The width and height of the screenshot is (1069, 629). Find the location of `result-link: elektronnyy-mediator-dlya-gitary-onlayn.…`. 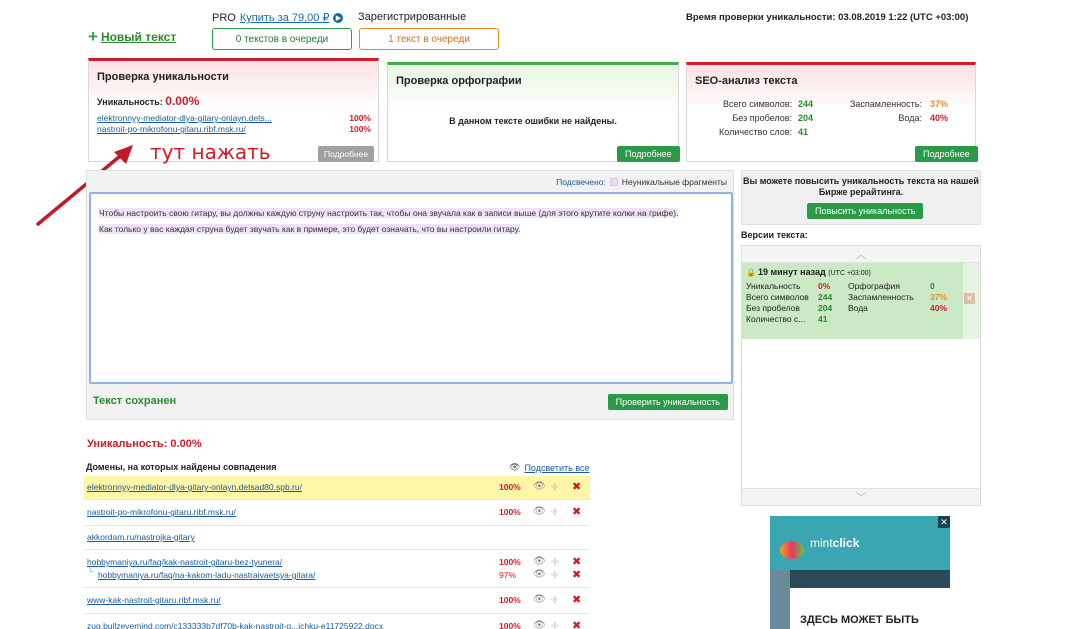

result-link: elektronnyy-mediator-dlya-gitary-onlayn.… is located at coordinates (194, 487).